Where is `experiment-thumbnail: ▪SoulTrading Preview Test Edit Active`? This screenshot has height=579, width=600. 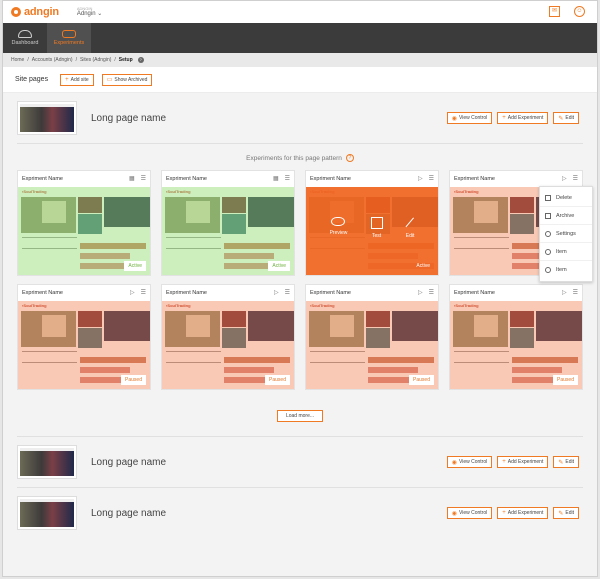 experiment-thumbnail: ▪SoulTrading Preview Test Edit Active is located at coordinates (372, 231).